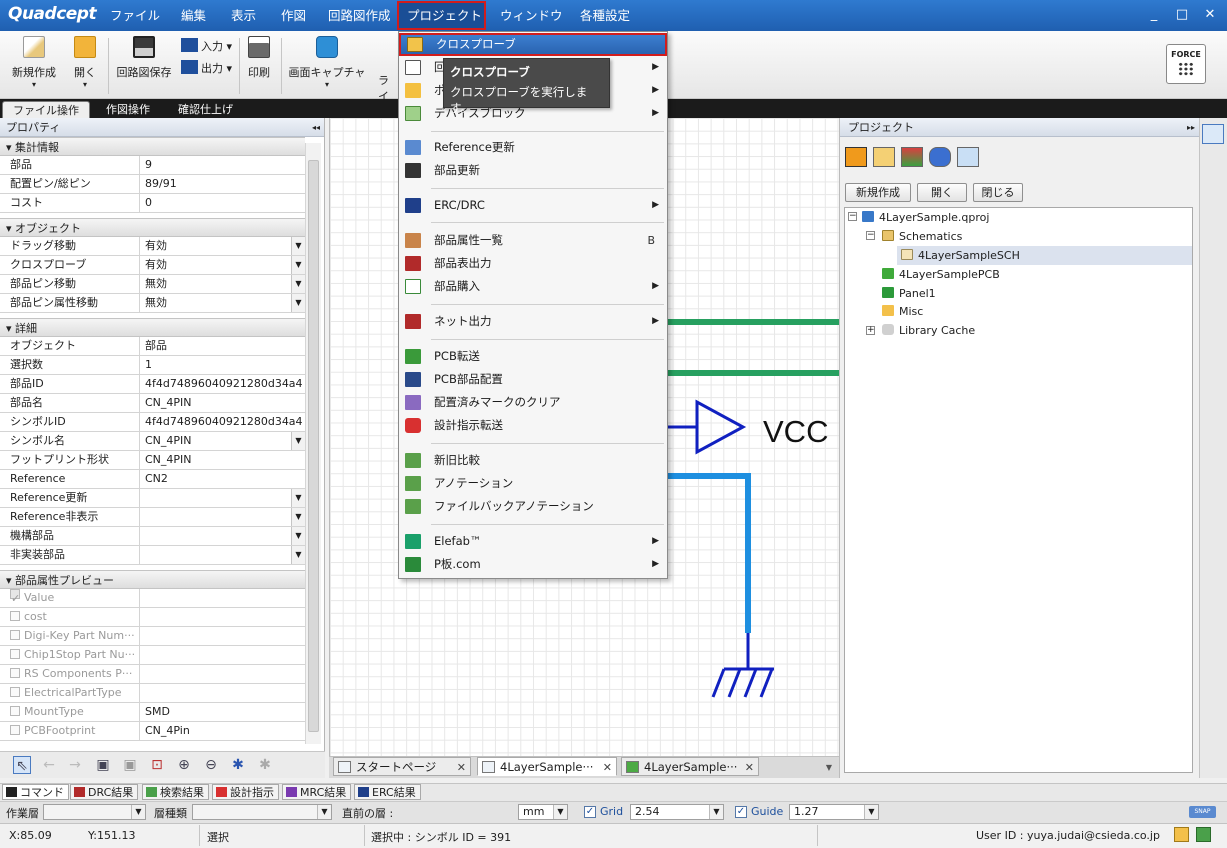 This screenshot has width=1227, height=848. What do you see at coordinates (34, 62) in the screenshot?
I see `new-button: 新規作成 ▾` at bounding box center [34, 62].